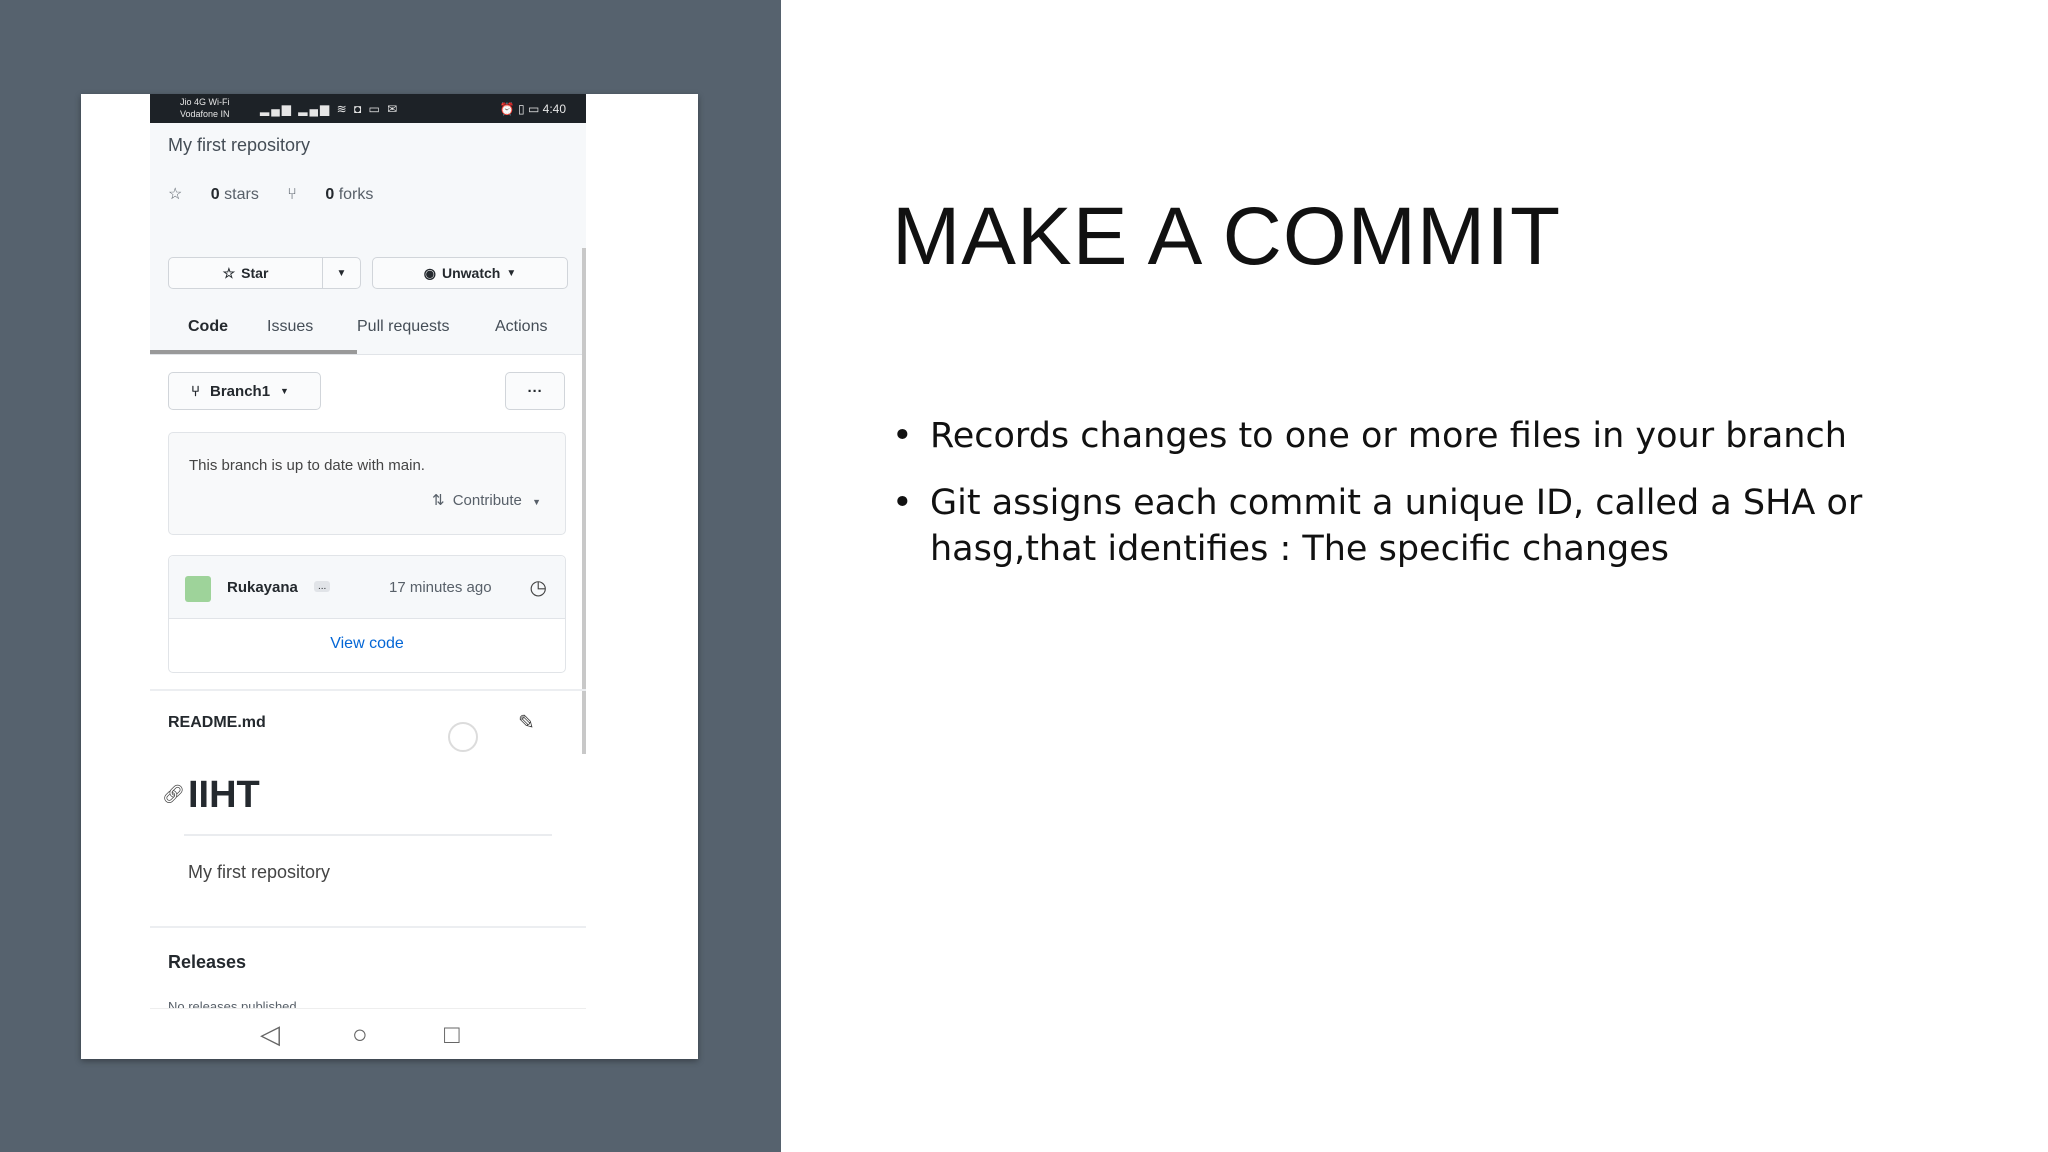 The height and width of the screenshot is (1152, 2048). I want to click on avatar, so click(198, 589).